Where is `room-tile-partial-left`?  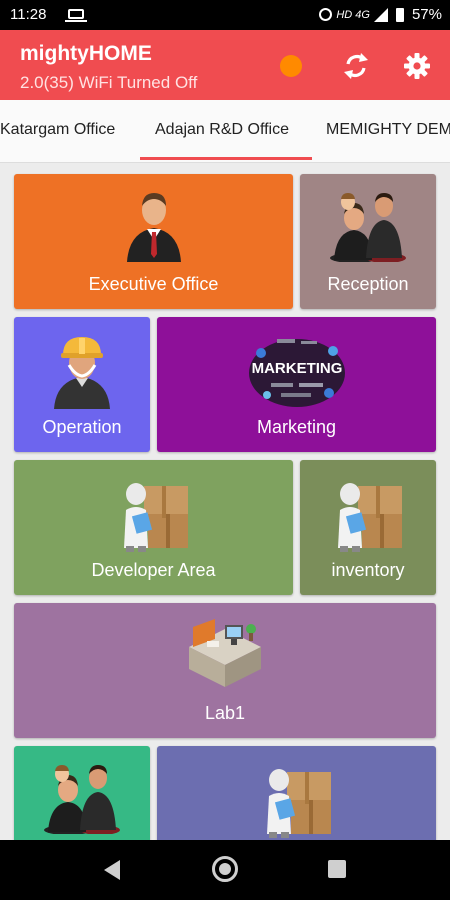 room-tile-partial-left is located at coordinates (82, 793).